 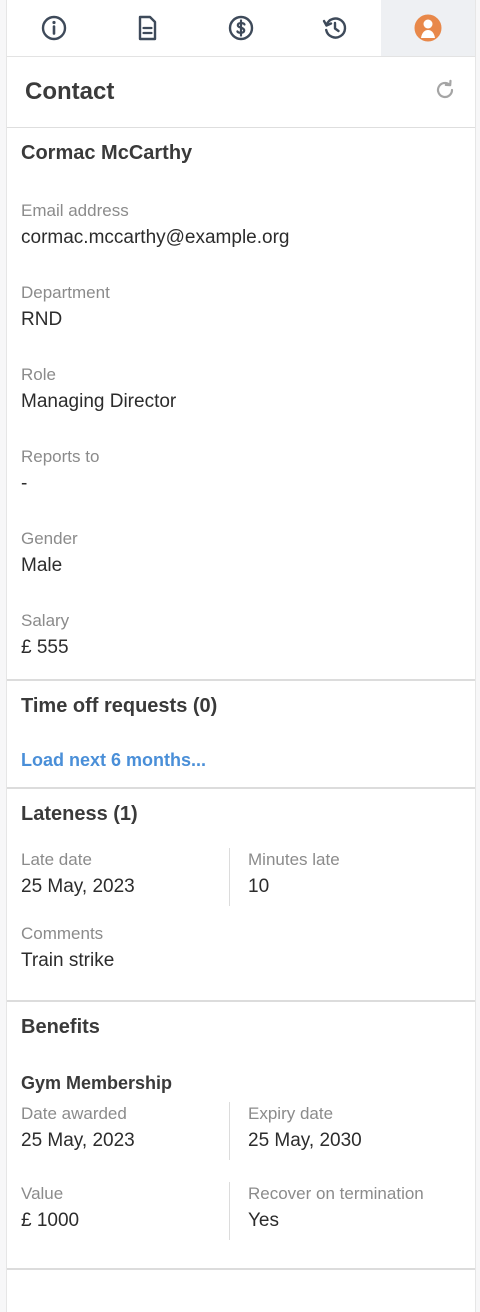 What do you see at coordinates (241, 554) in the screenshot?
I see `gender-field: Gender Male` at bounding box center [241, 554].